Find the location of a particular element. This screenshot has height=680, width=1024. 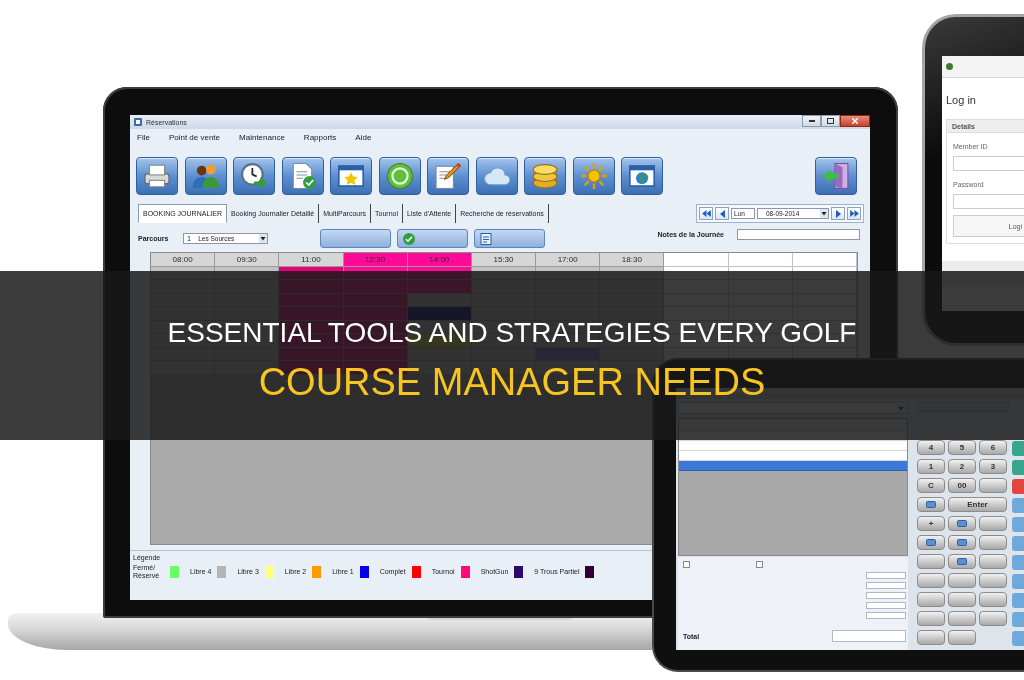

printer-icon is located at coordinates (157, 176).